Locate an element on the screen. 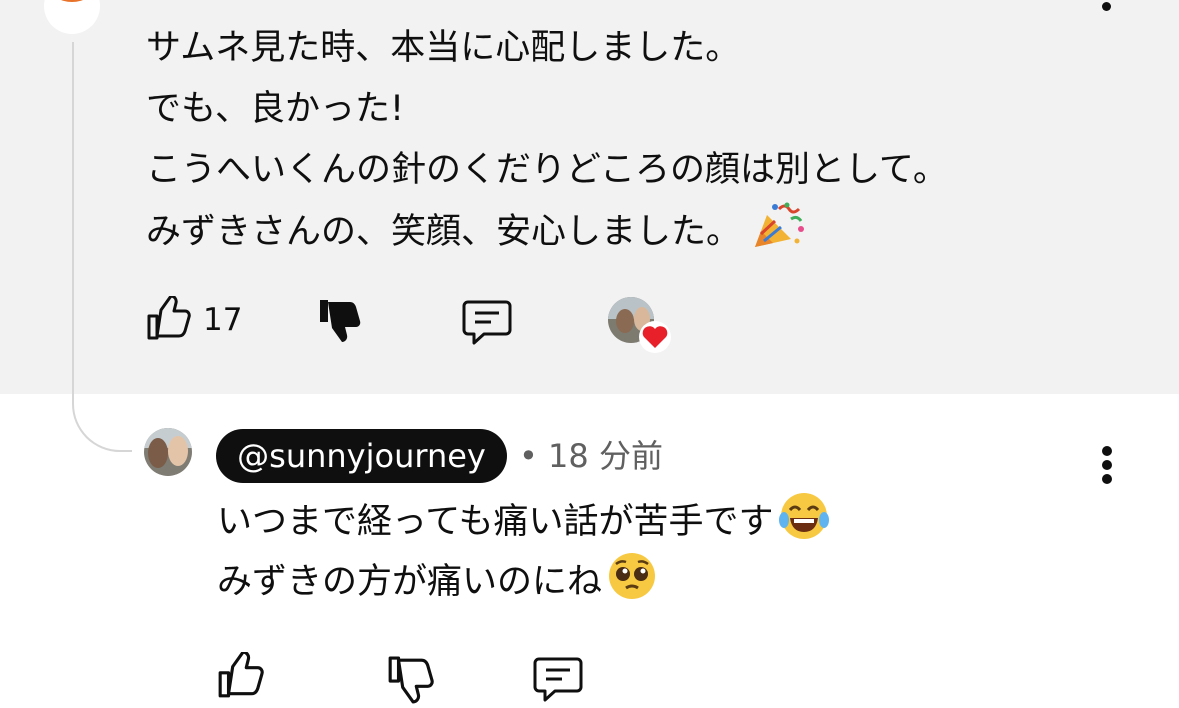 This screenshot has width=1179, height=708. comment-line: みずきさんの、笑顔、安心しました。 is located at coordinates (444, 232).